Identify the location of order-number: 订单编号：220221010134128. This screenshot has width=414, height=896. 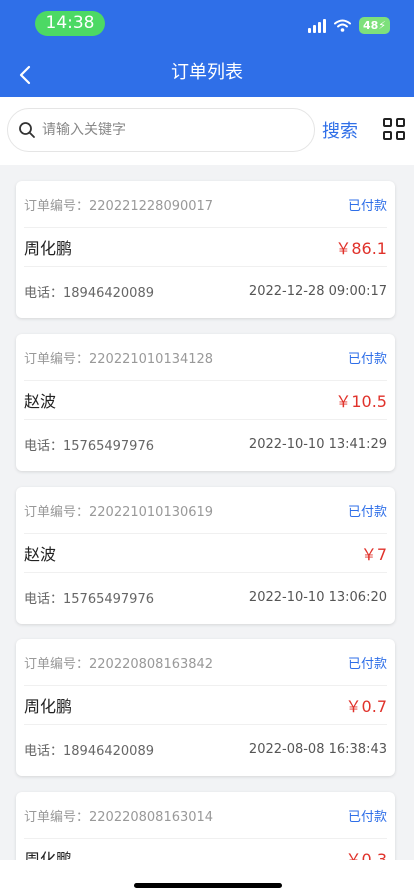
(119, 359).